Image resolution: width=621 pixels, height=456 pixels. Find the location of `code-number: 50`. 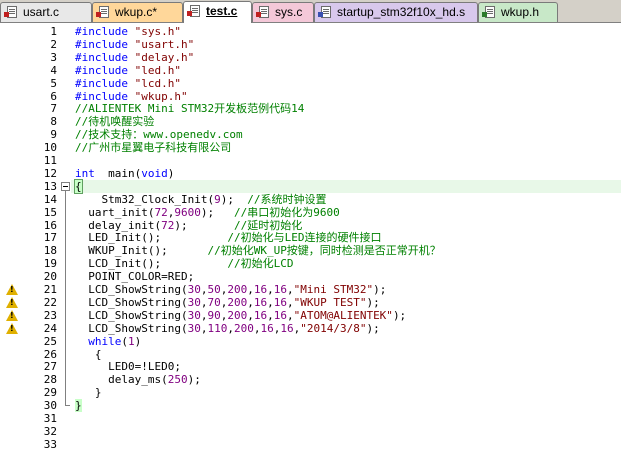

code-number: 50 is located at coordinates (214, 289).